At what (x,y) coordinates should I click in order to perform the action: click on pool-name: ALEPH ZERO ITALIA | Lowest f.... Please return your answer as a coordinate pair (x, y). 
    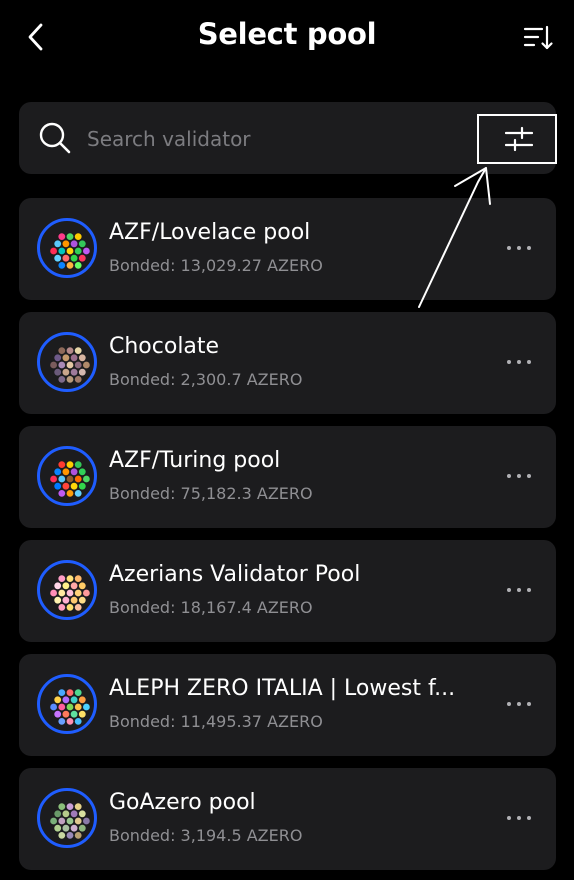
    Looking at the image, I should click on (282, 688).